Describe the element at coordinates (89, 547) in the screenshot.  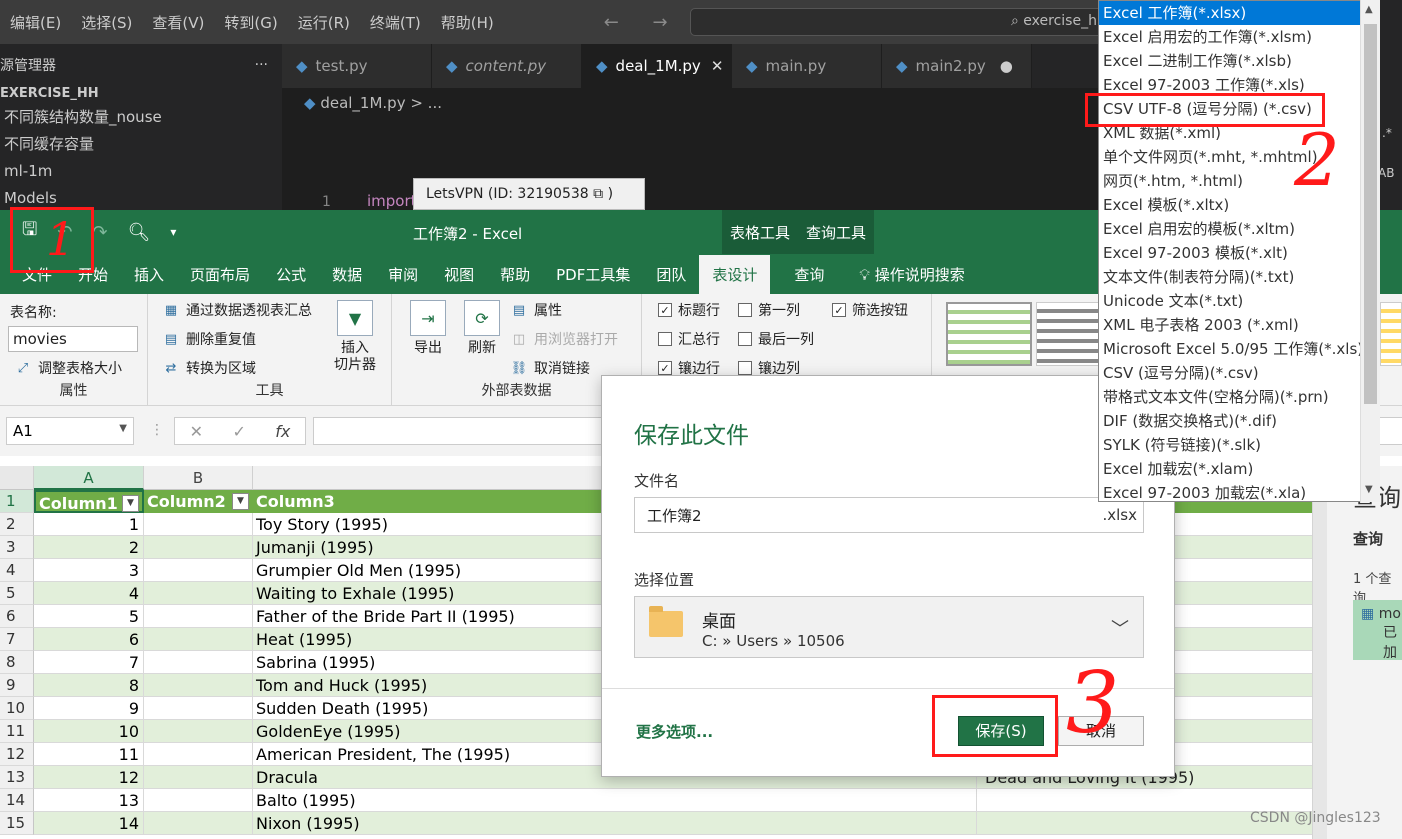
I see `cell-column1: 2` at that location.